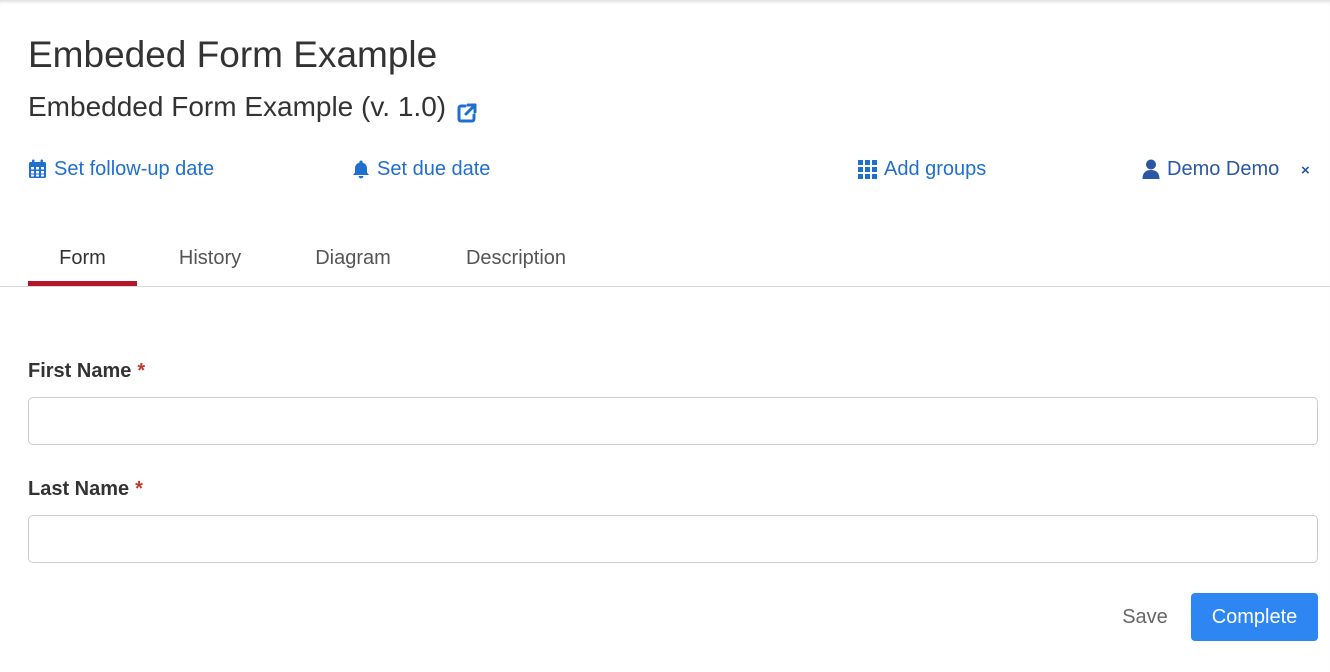 The image size is (1330, 672). Describe the element at coordinates (80, 371) in the screenshot. I see `first-name-label-text: First Name` at that location.